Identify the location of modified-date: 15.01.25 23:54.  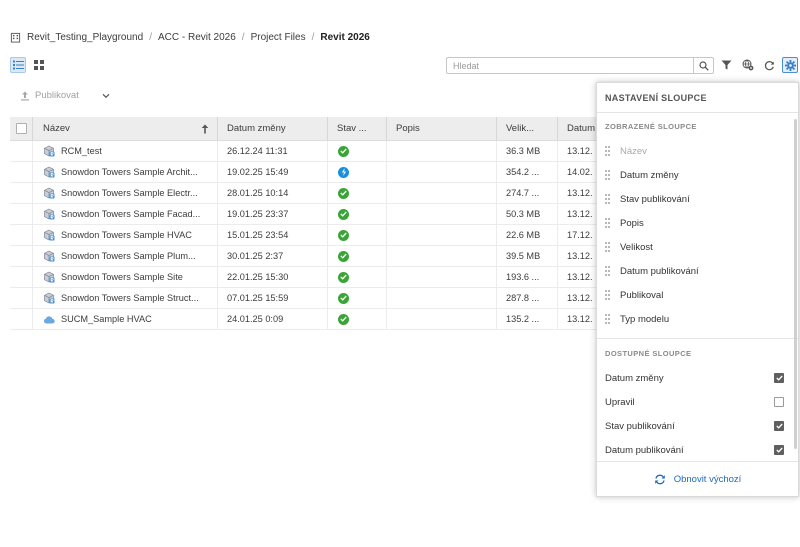
(258, 235).